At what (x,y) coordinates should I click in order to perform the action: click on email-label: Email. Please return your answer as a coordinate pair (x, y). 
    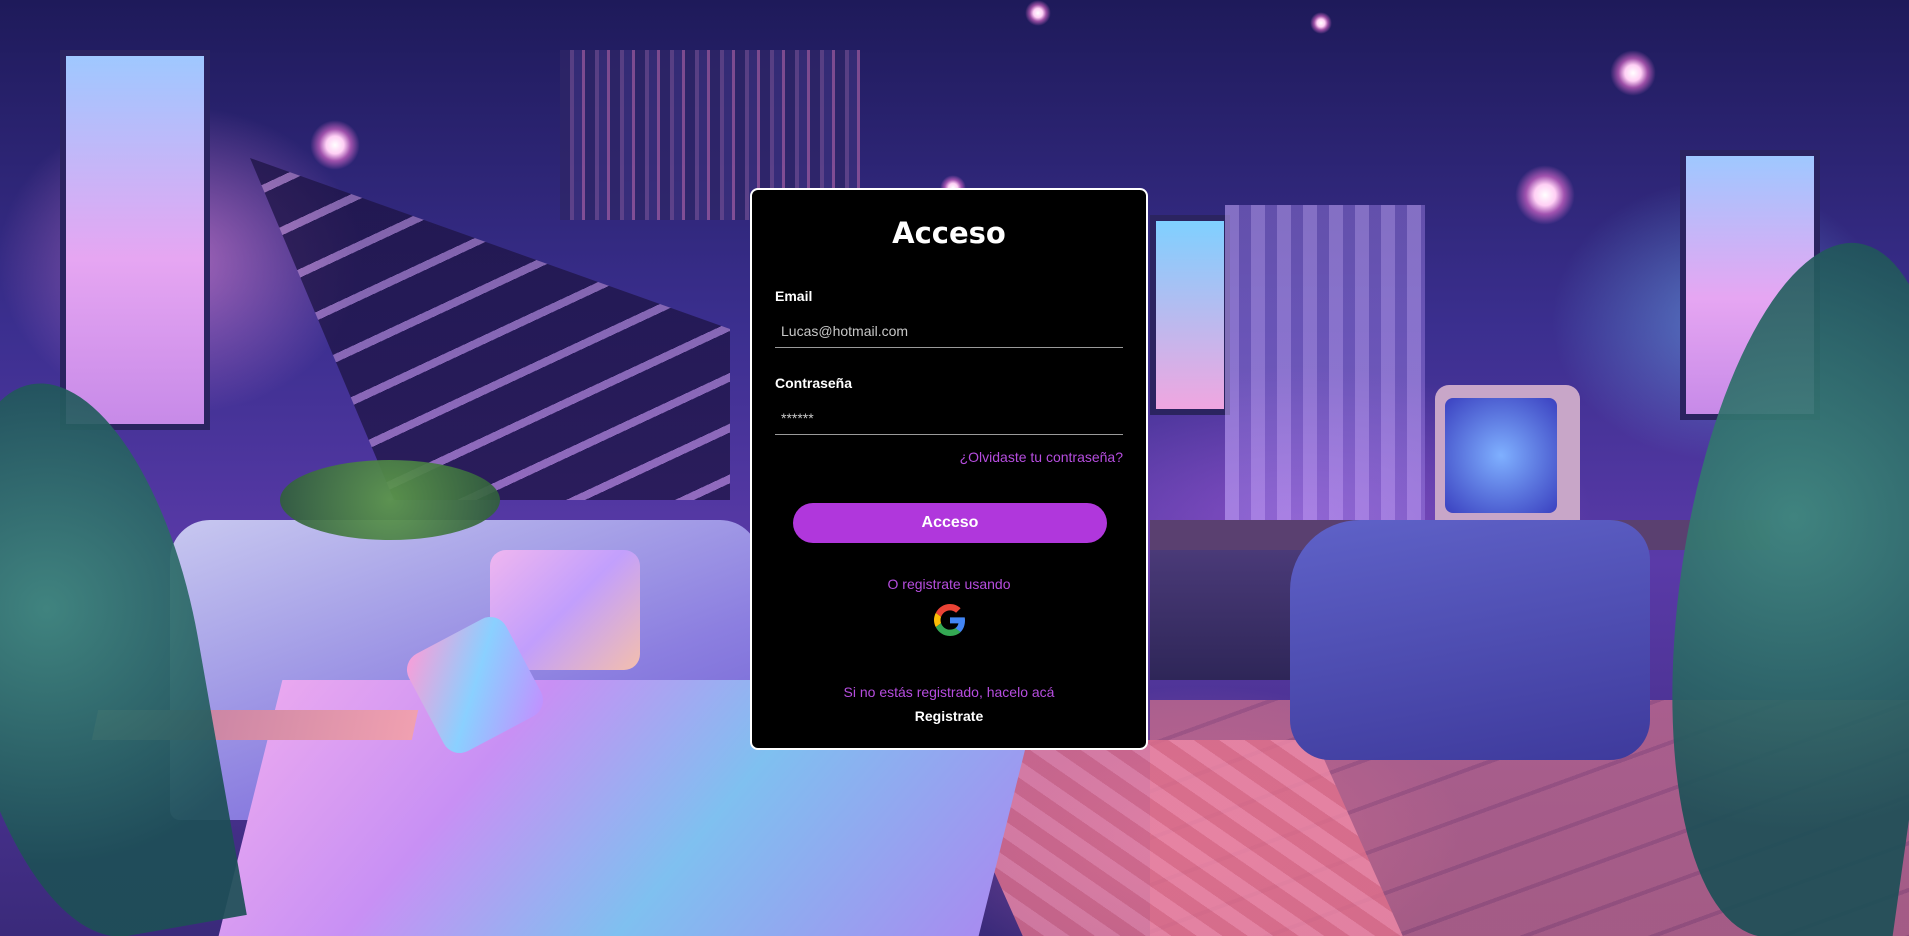
    Looking at the image, I should click on (794, 296).